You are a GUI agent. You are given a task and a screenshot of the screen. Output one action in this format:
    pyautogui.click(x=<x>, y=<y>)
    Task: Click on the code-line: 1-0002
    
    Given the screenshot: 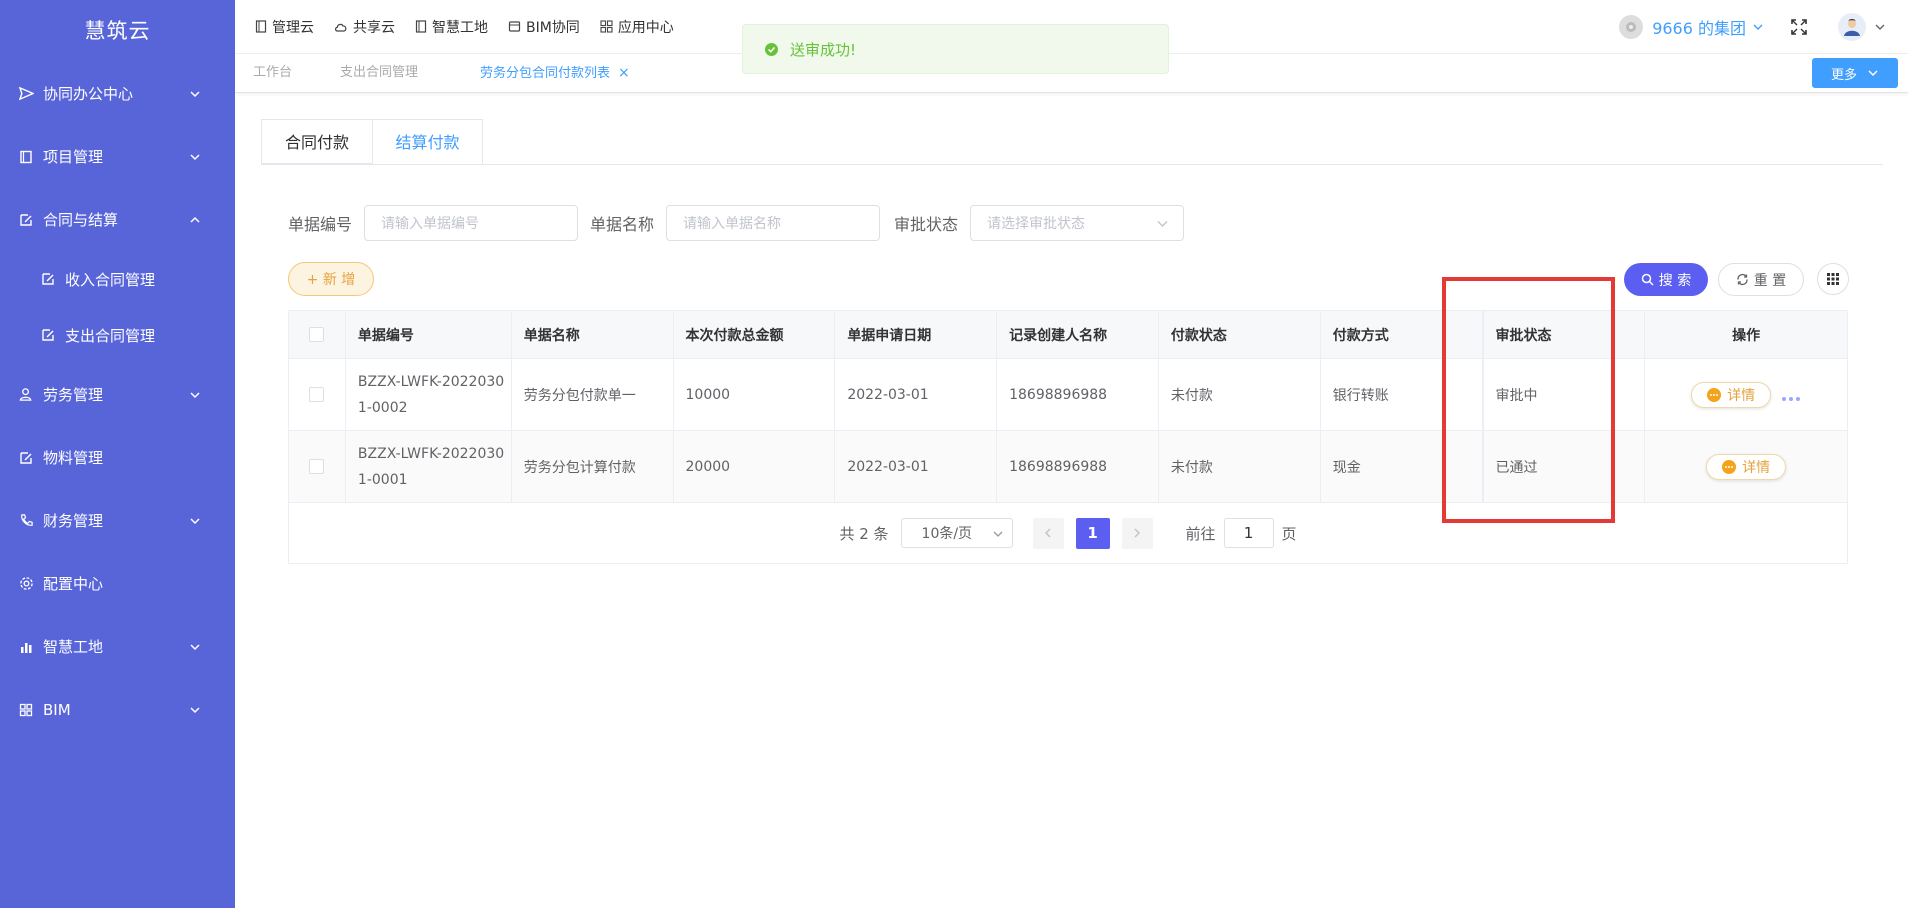 What is the action you would take?
    pyautogui.click(x=382, y=407)
    